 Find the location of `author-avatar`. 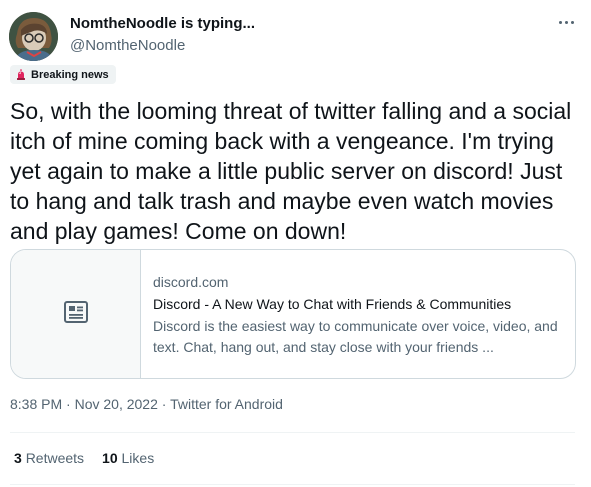

author-avatar is located at coordinates (33, 36).